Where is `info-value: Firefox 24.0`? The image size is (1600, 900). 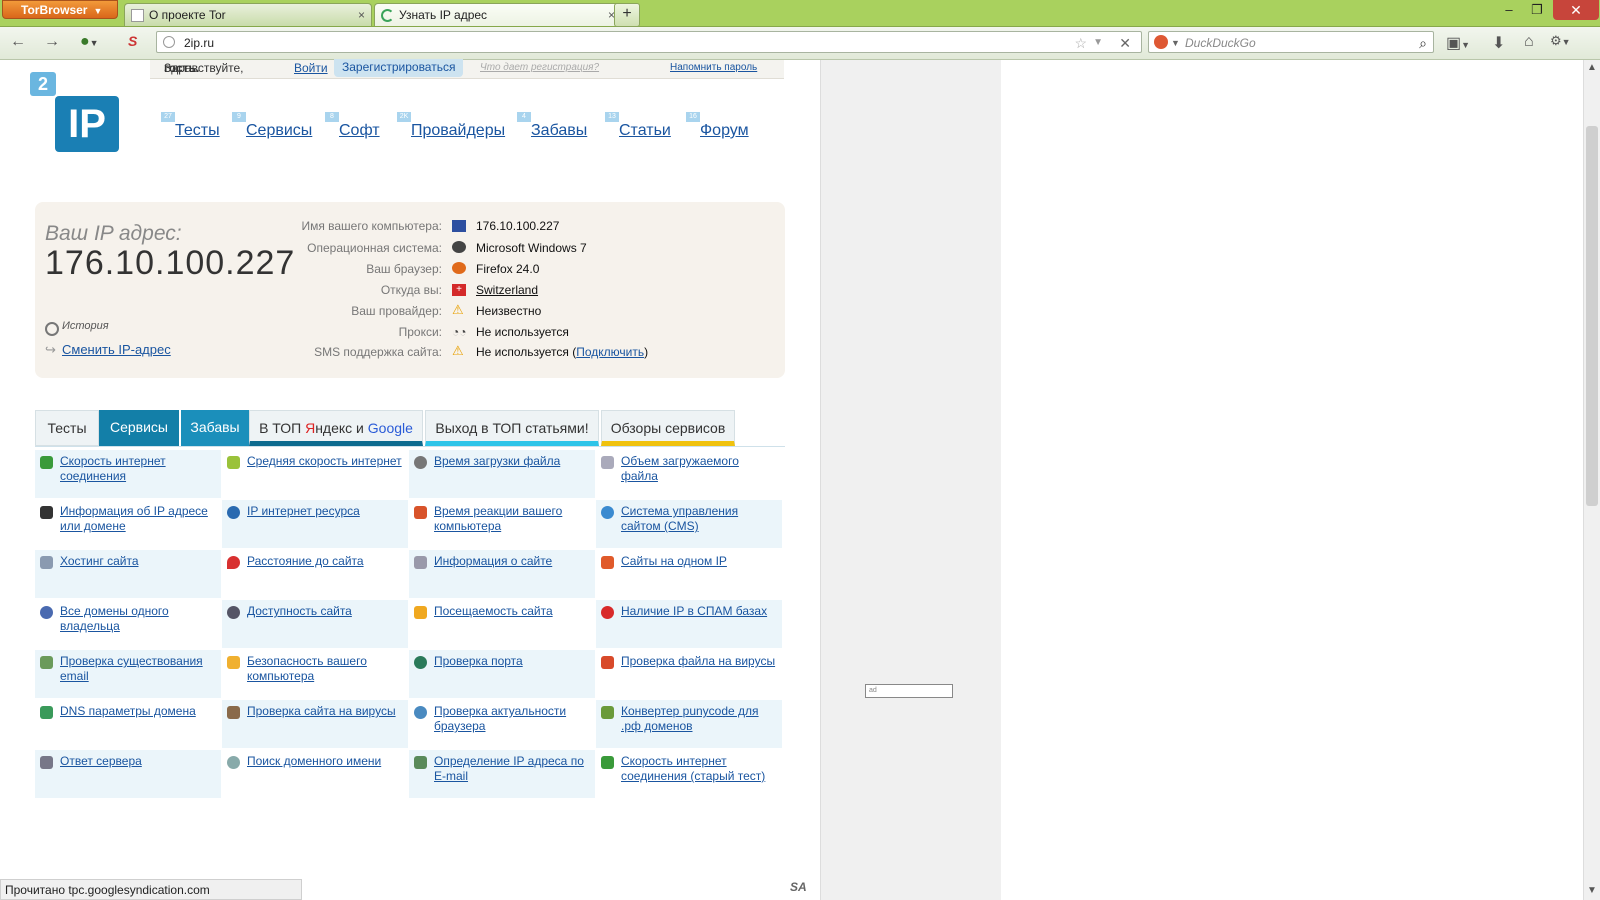
info-value: Firefox 24.0 is located at coordinates (508, 269).